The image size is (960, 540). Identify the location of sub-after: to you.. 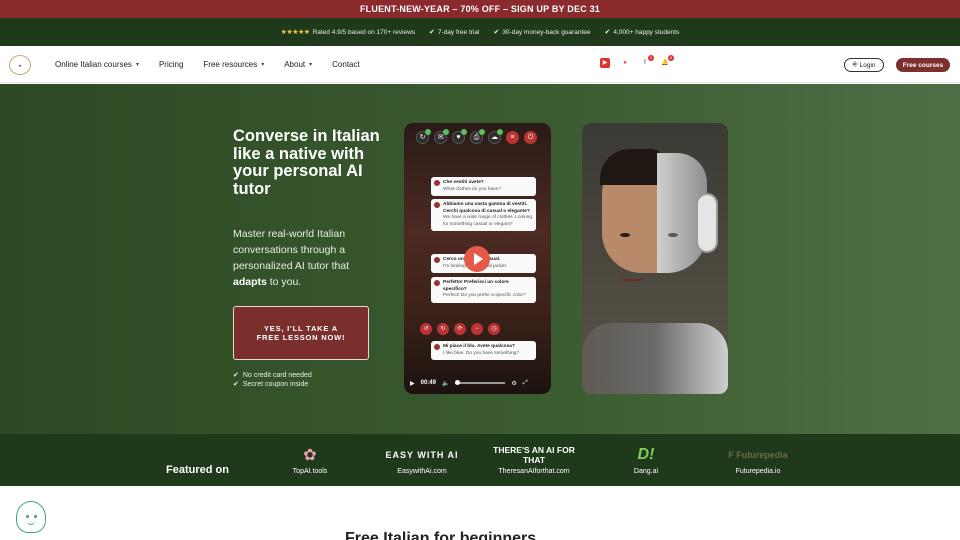
(284, 282).